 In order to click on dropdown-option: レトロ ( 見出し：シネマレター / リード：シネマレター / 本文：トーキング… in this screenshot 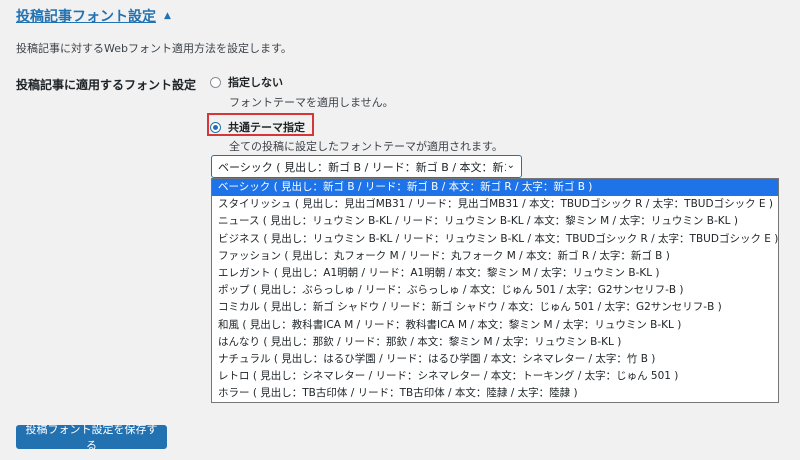, I will do `click(495, 376)`.